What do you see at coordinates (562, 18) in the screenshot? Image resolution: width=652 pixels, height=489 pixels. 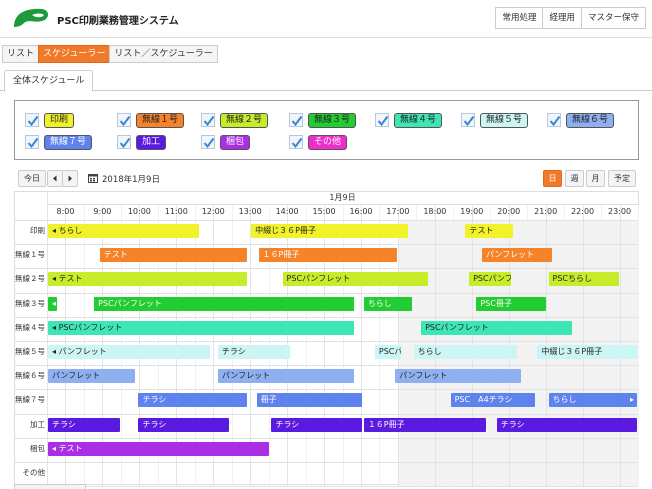 I see `nav-button-accounting: 経理用` at bounding box center [562, 18].